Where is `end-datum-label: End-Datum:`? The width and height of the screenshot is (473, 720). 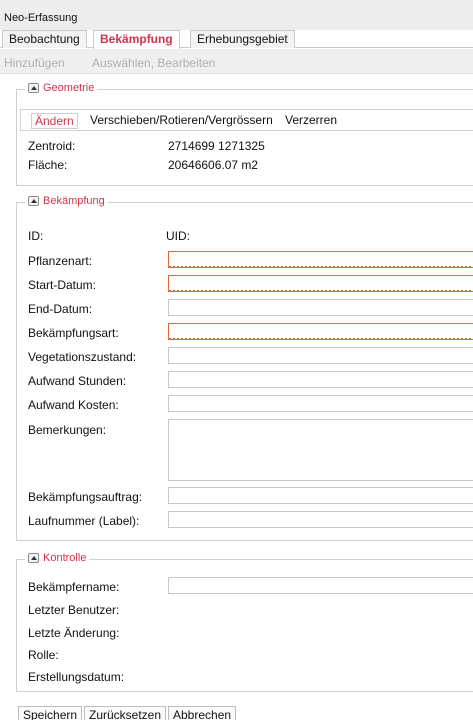 end-datum-label: End-Datum: is located at coordinates (60, 309).